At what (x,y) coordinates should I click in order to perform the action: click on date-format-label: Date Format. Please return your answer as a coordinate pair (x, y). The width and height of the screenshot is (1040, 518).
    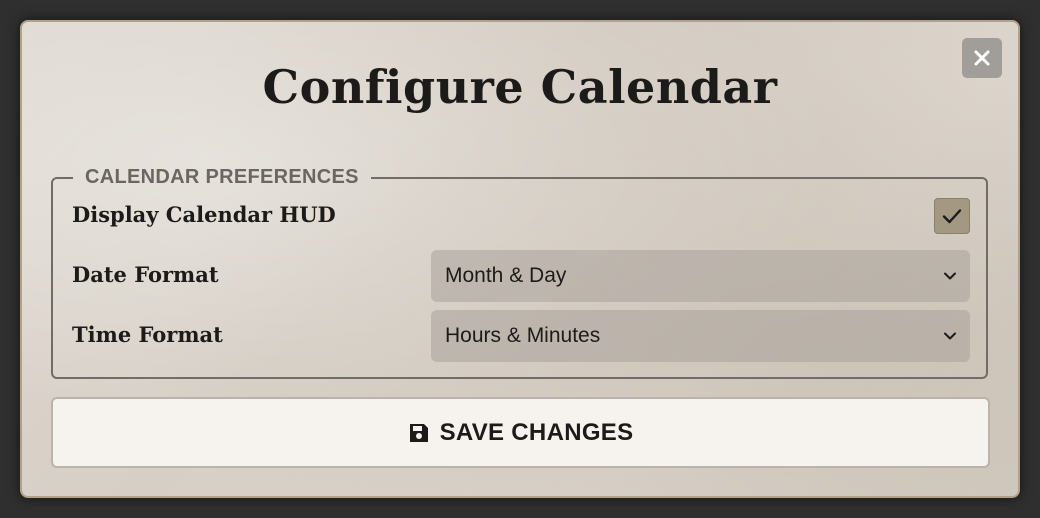
    Looking at the image, I should click on (145, 274).